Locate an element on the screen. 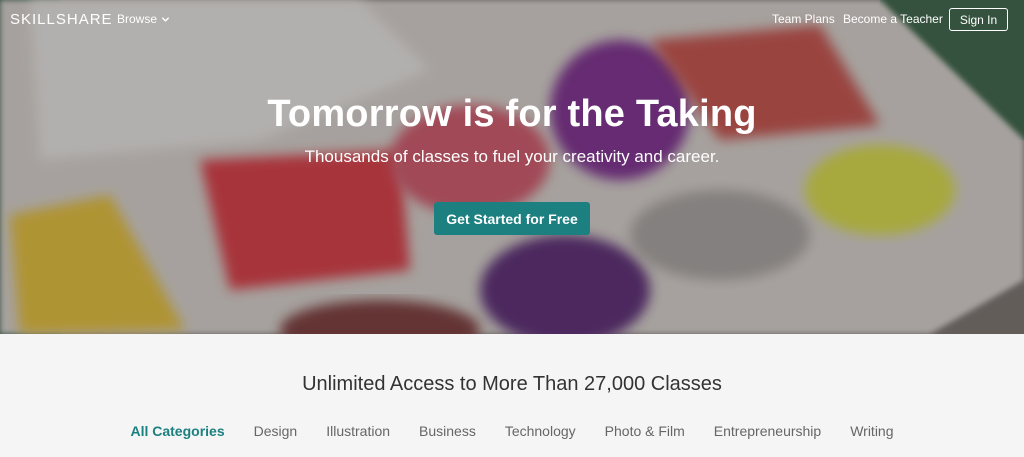  tab-writing: Writing is located at coordinates (871, 431).